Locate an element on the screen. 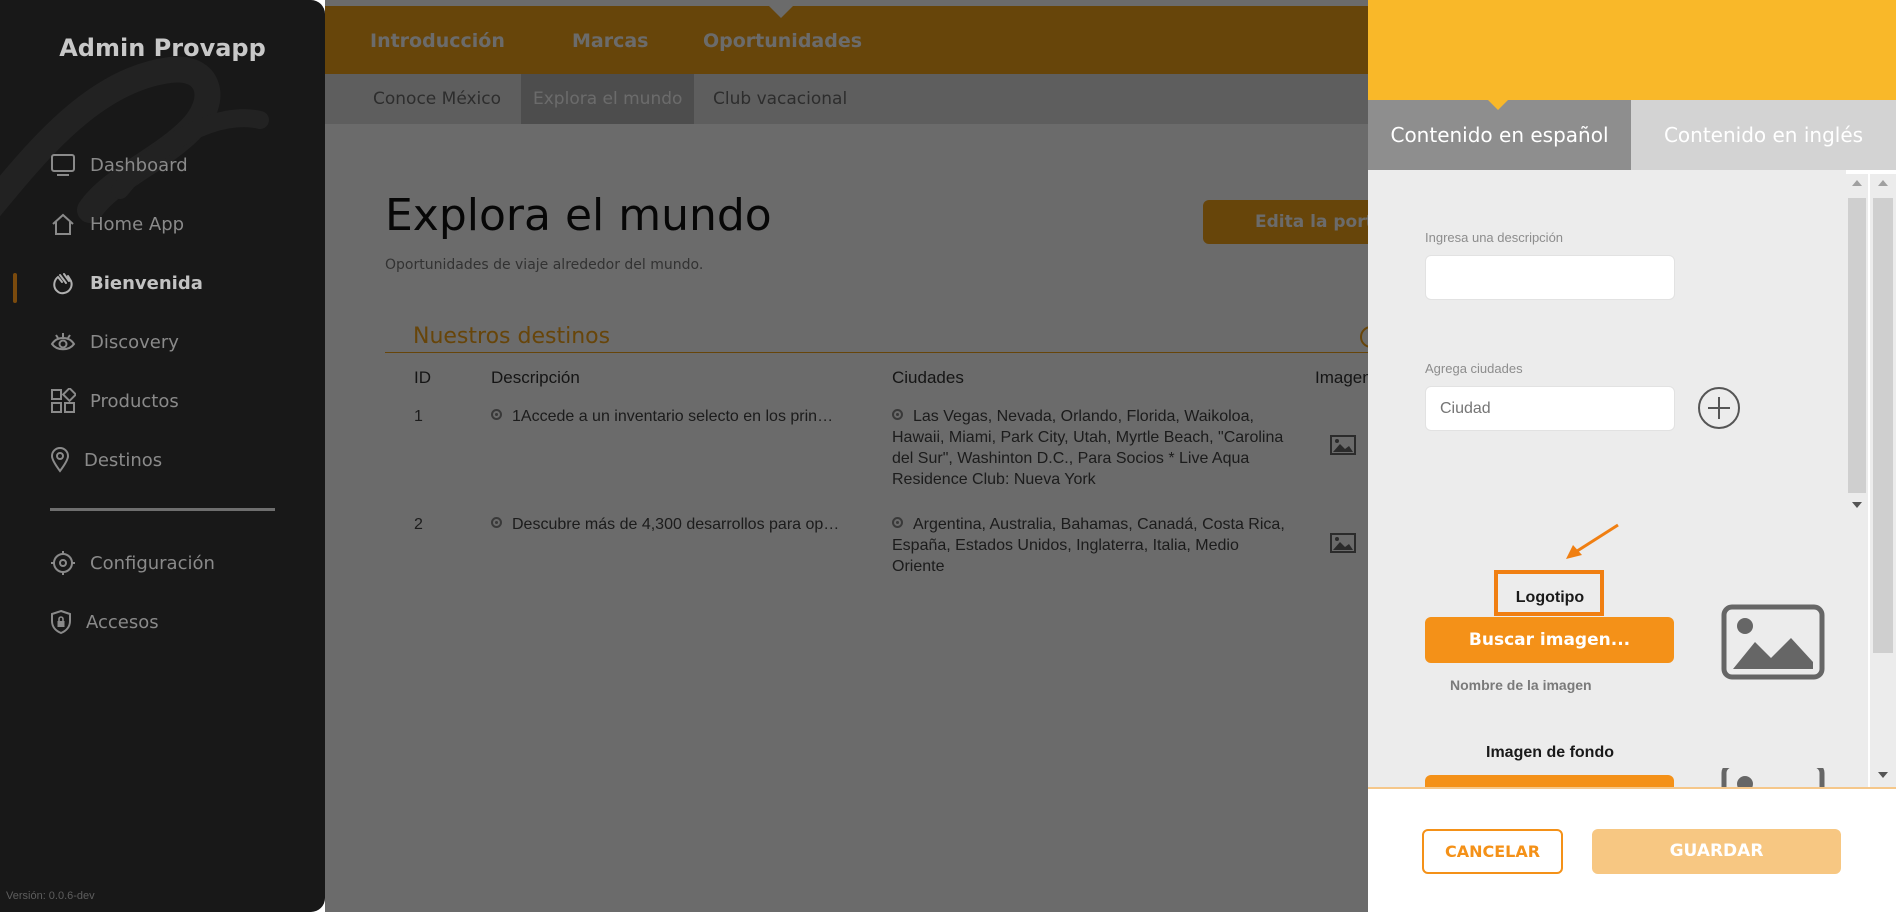 The height and width of the screenshot is (912, 1896). pointer-arrow-icon is located at coordinates (1592, 541).